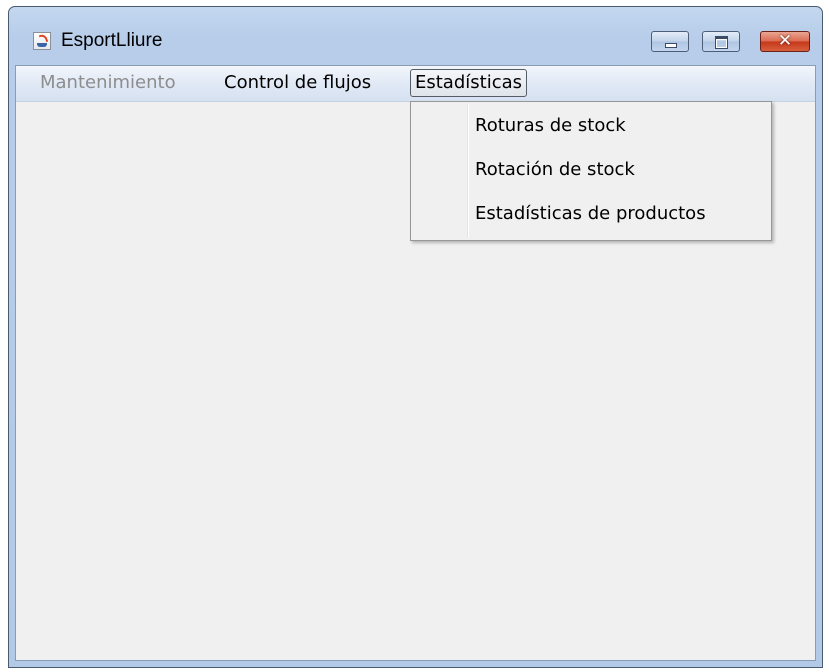 The height and width of the screenshot is (672, 829). I want to click on menu-control-de-flujos: Control de flujos, so click(297, 83).